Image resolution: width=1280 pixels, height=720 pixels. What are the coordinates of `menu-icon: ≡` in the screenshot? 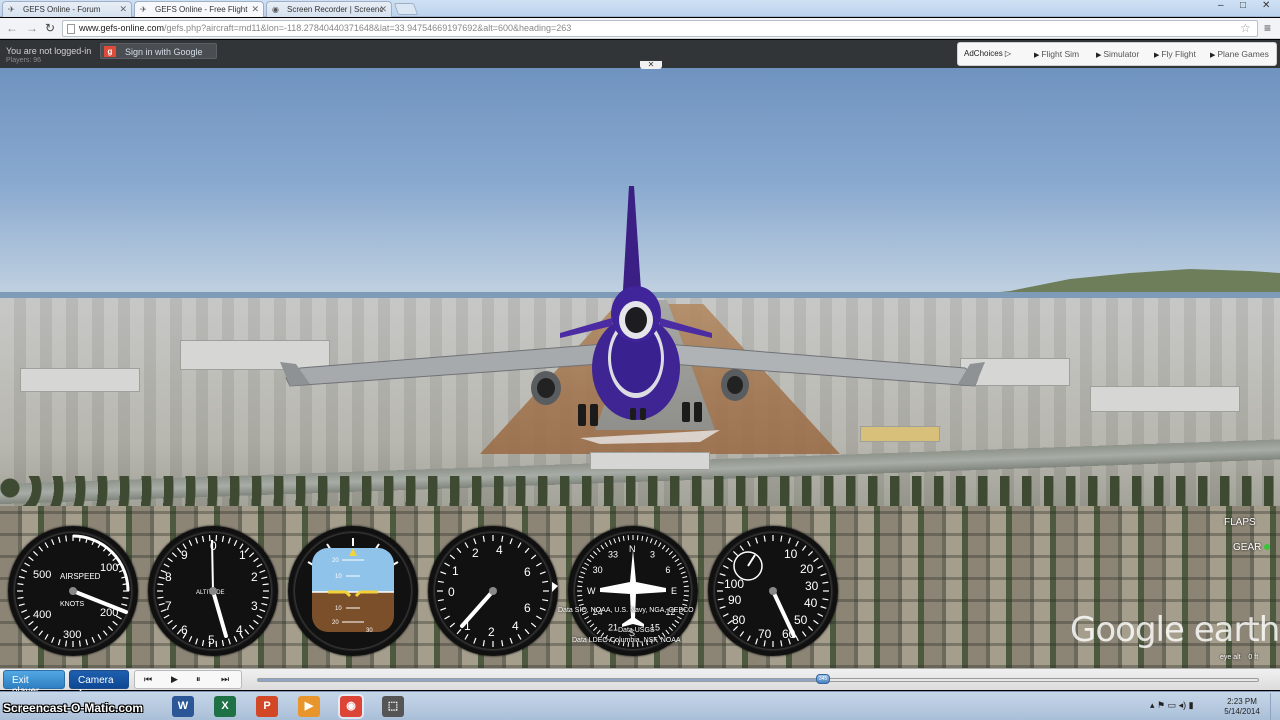 It's located at (1267, 28).